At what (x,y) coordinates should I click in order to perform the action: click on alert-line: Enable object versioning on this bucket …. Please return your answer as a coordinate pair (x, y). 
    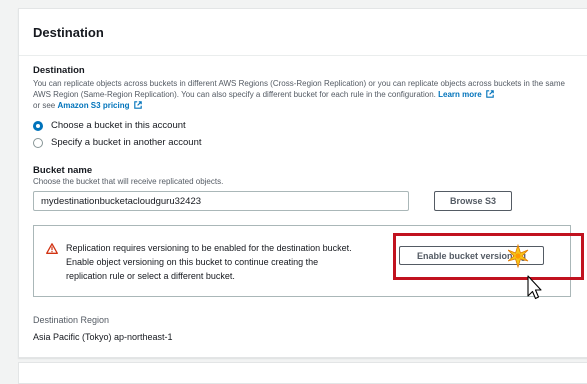
    Looking at the image, I should click on (192, 262).